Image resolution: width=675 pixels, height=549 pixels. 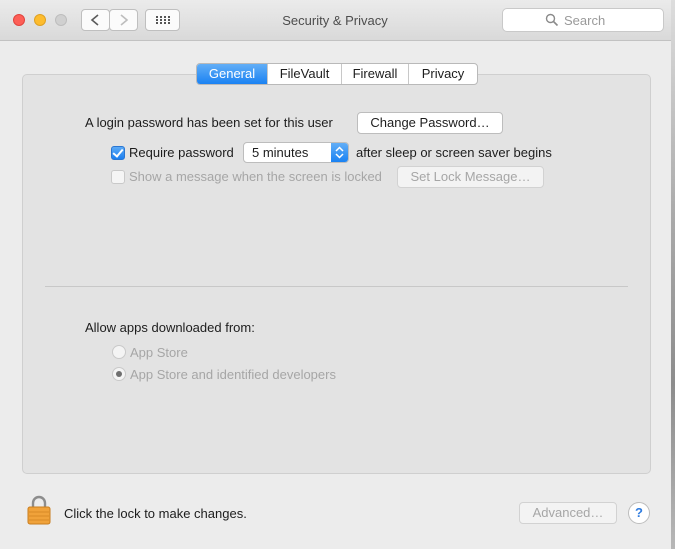 I want to click on back-button, so click(x=95, y=20).